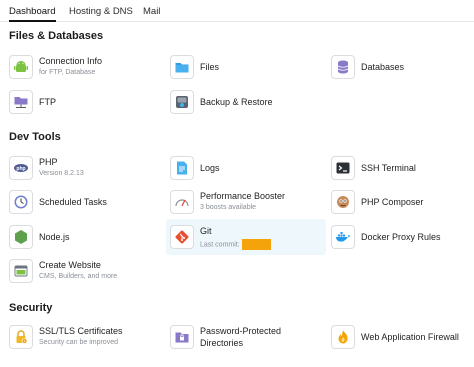 This screenshot has width=474, height=367. I want to click on tool-docker-proxy-rules: Docker Proxy Rules, so click(398, 238).